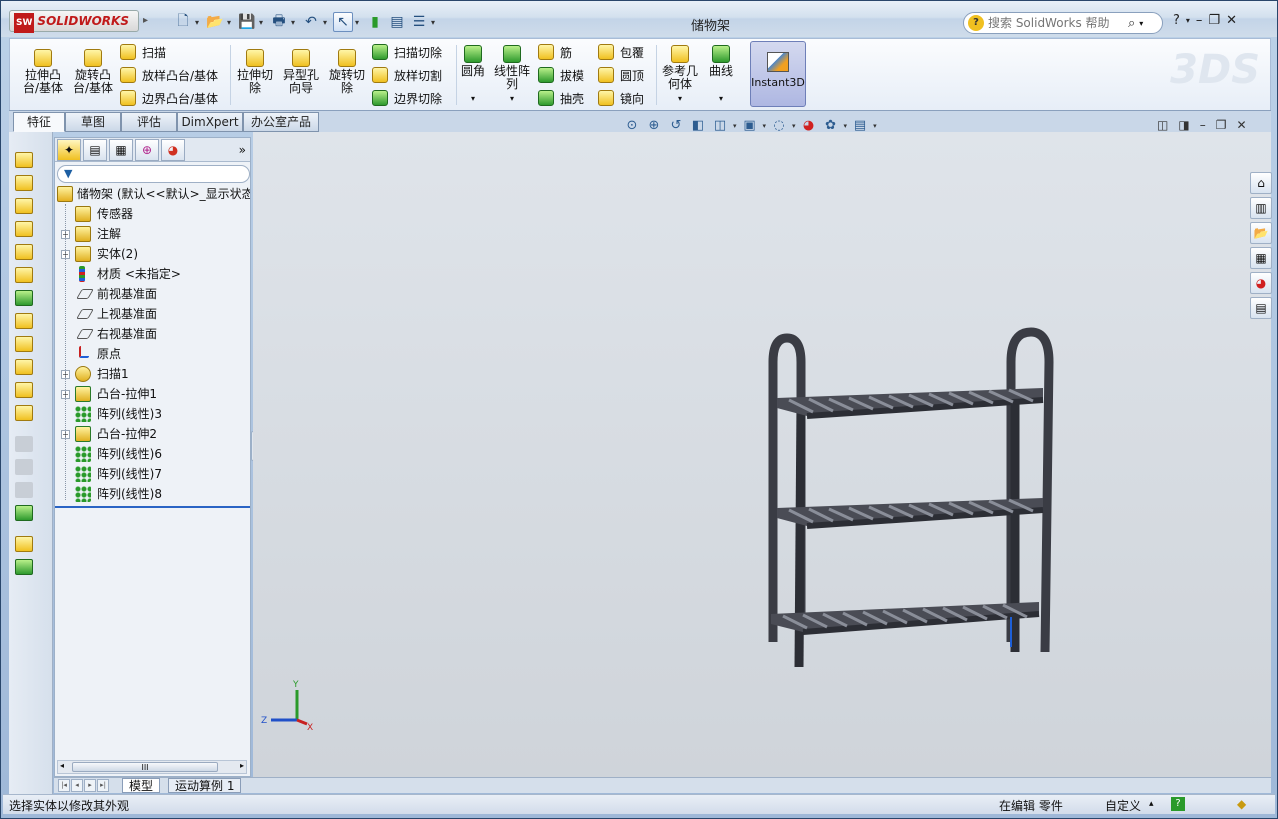 The image size is (1278, 819). I want to click on storage-rack-model, so click(908, 502).